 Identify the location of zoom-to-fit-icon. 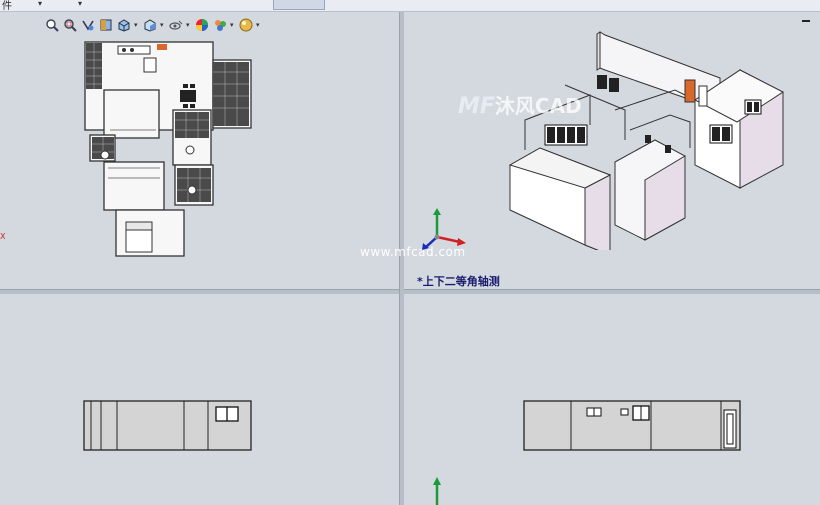
(52, 25).